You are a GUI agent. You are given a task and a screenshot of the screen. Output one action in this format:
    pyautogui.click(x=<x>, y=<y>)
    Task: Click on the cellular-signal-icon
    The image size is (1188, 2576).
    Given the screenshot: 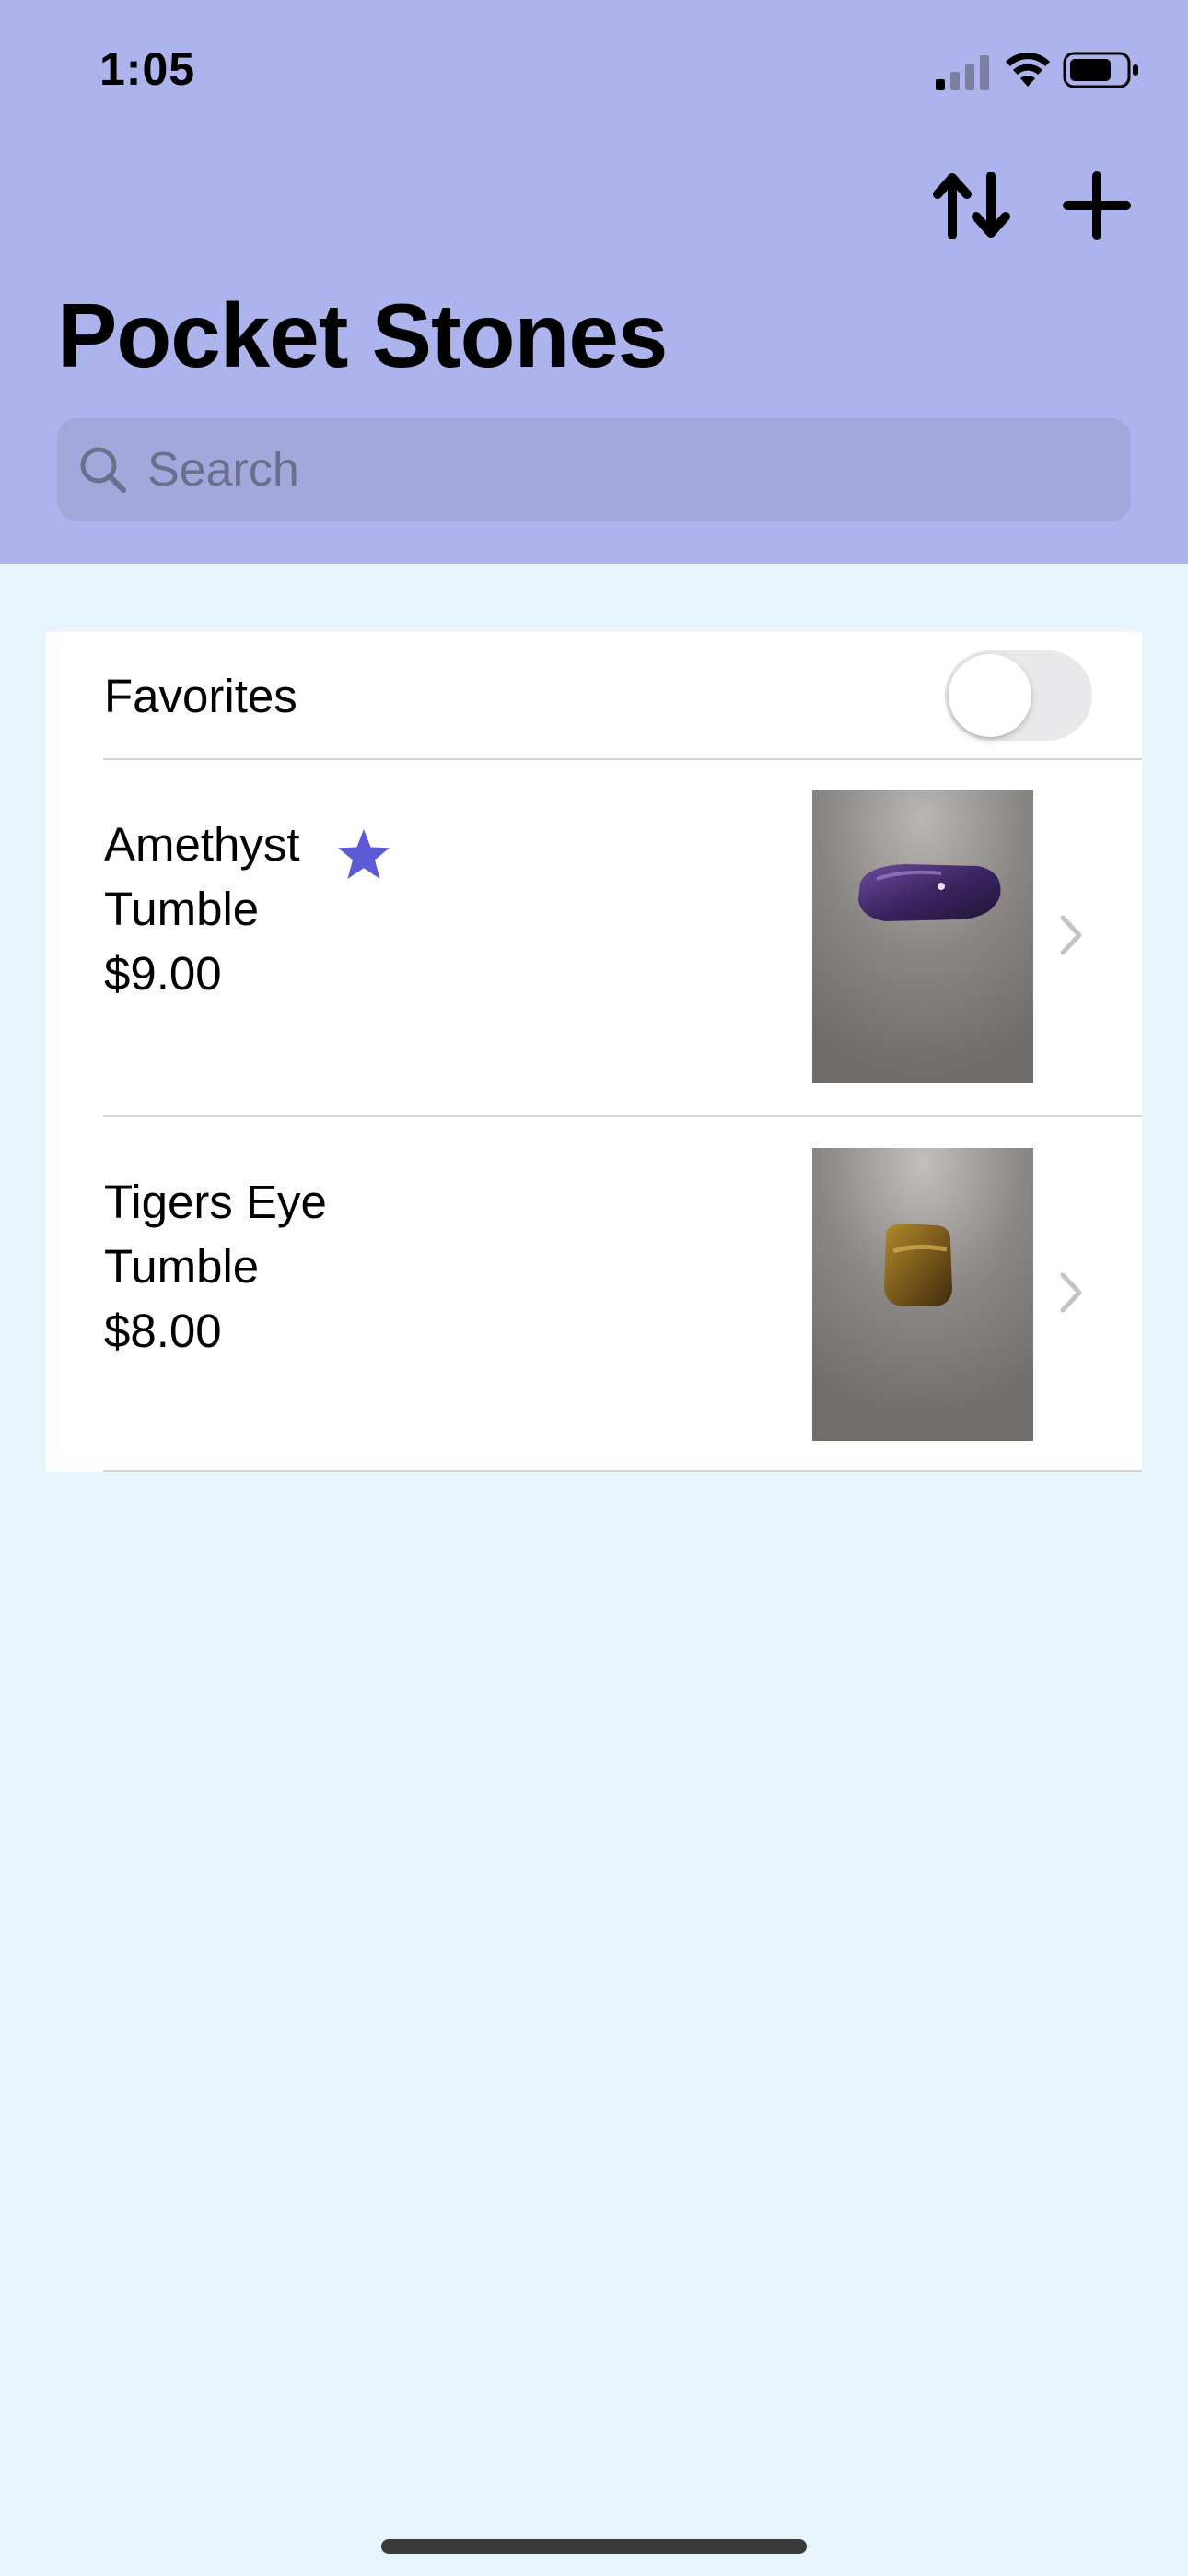 What is the action you would take?
    pyautogui.click(x=962, y=72)
    